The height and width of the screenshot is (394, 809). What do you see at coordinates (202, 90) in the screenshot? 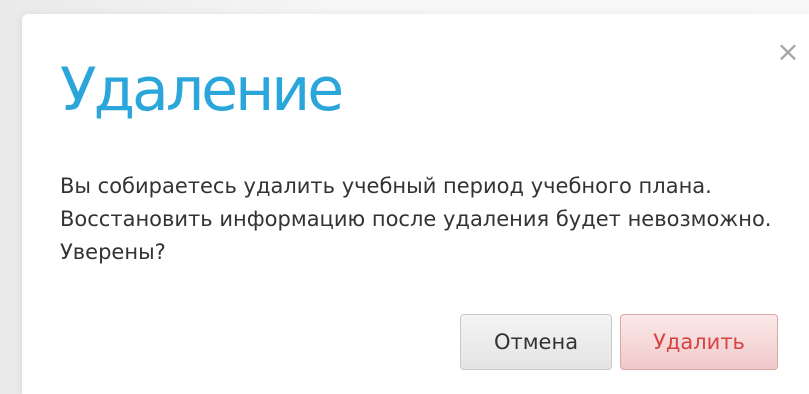
I see `dialog-title: Удаление` at bounding box center [202, 90].